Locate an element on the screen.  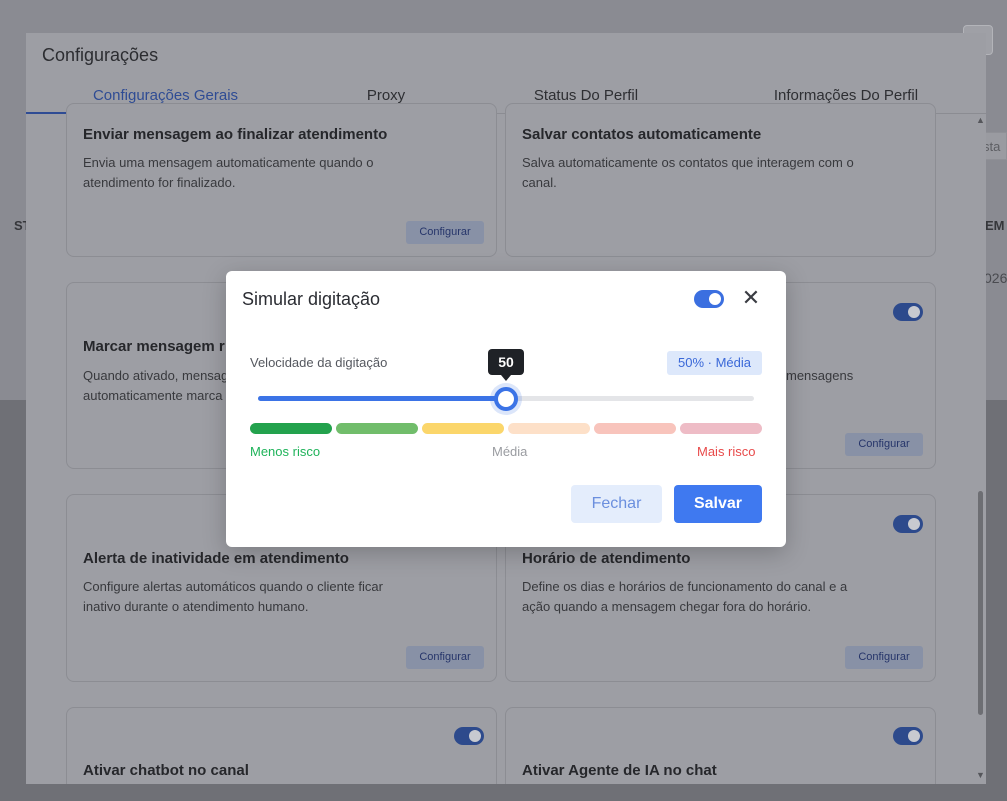
slider-fill is located at coordinates (382, 398).